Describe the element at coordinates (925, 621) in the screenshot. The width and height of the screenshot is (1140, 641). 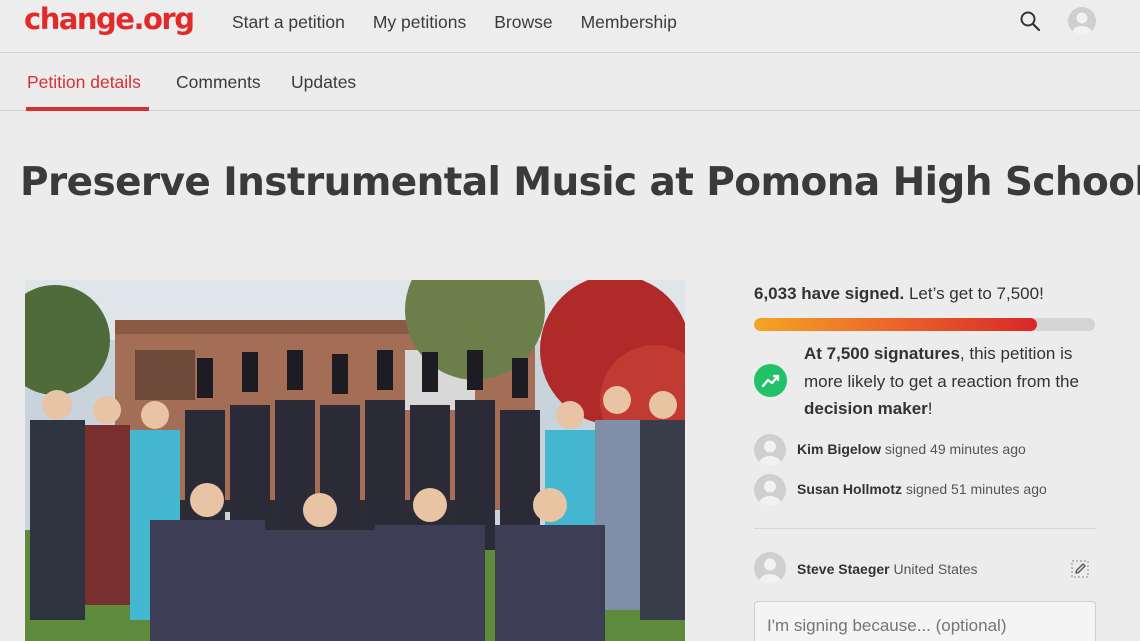
I see `signing-reason-input` at that location.